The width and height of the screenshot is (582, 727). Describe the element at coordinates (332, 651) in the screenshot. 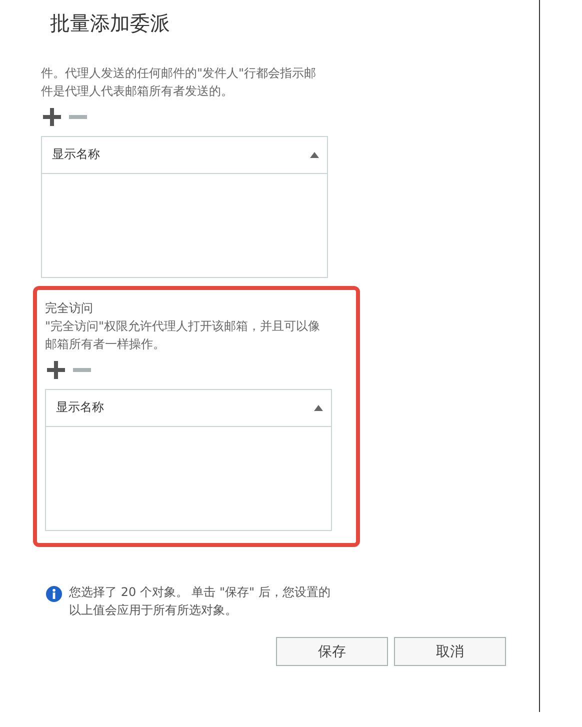

I see `save-button: 保存` at that location.